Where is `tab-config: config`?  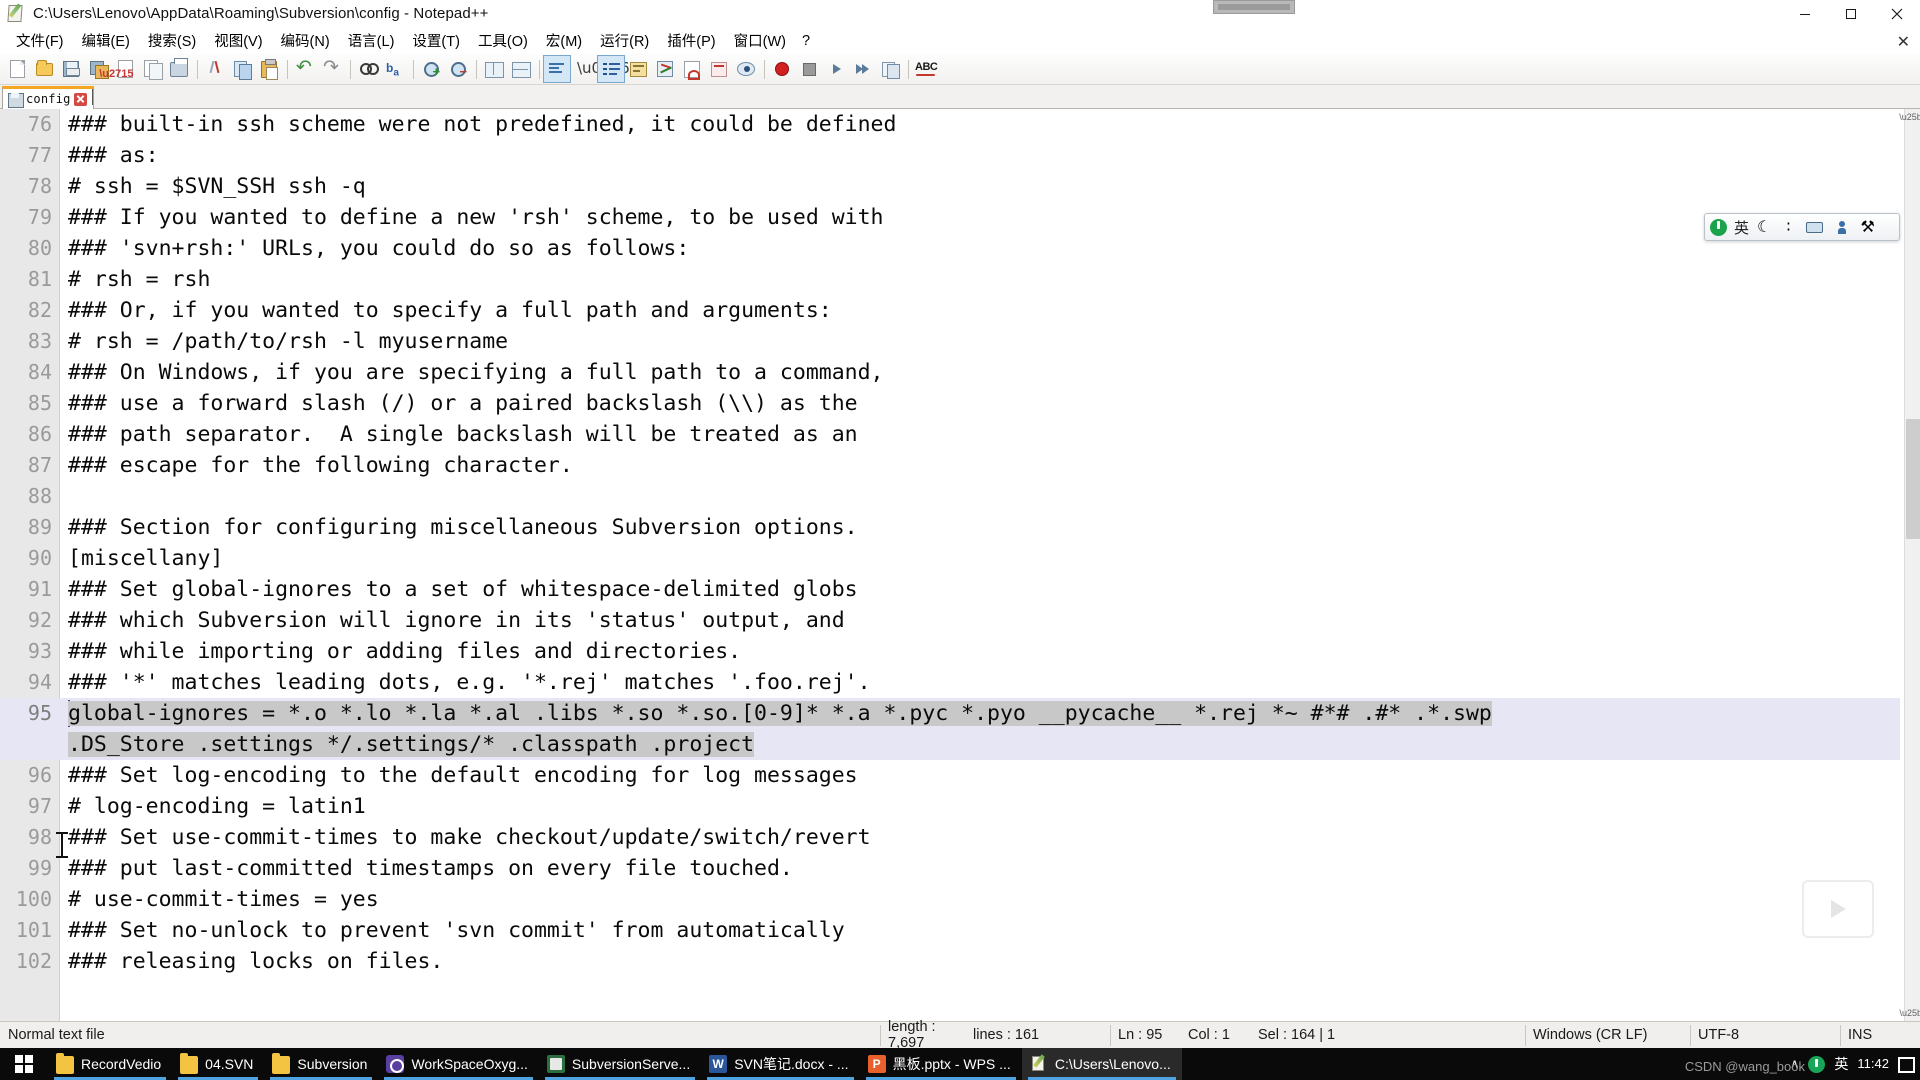
tab-config: config is located at coordinates (48, 97).